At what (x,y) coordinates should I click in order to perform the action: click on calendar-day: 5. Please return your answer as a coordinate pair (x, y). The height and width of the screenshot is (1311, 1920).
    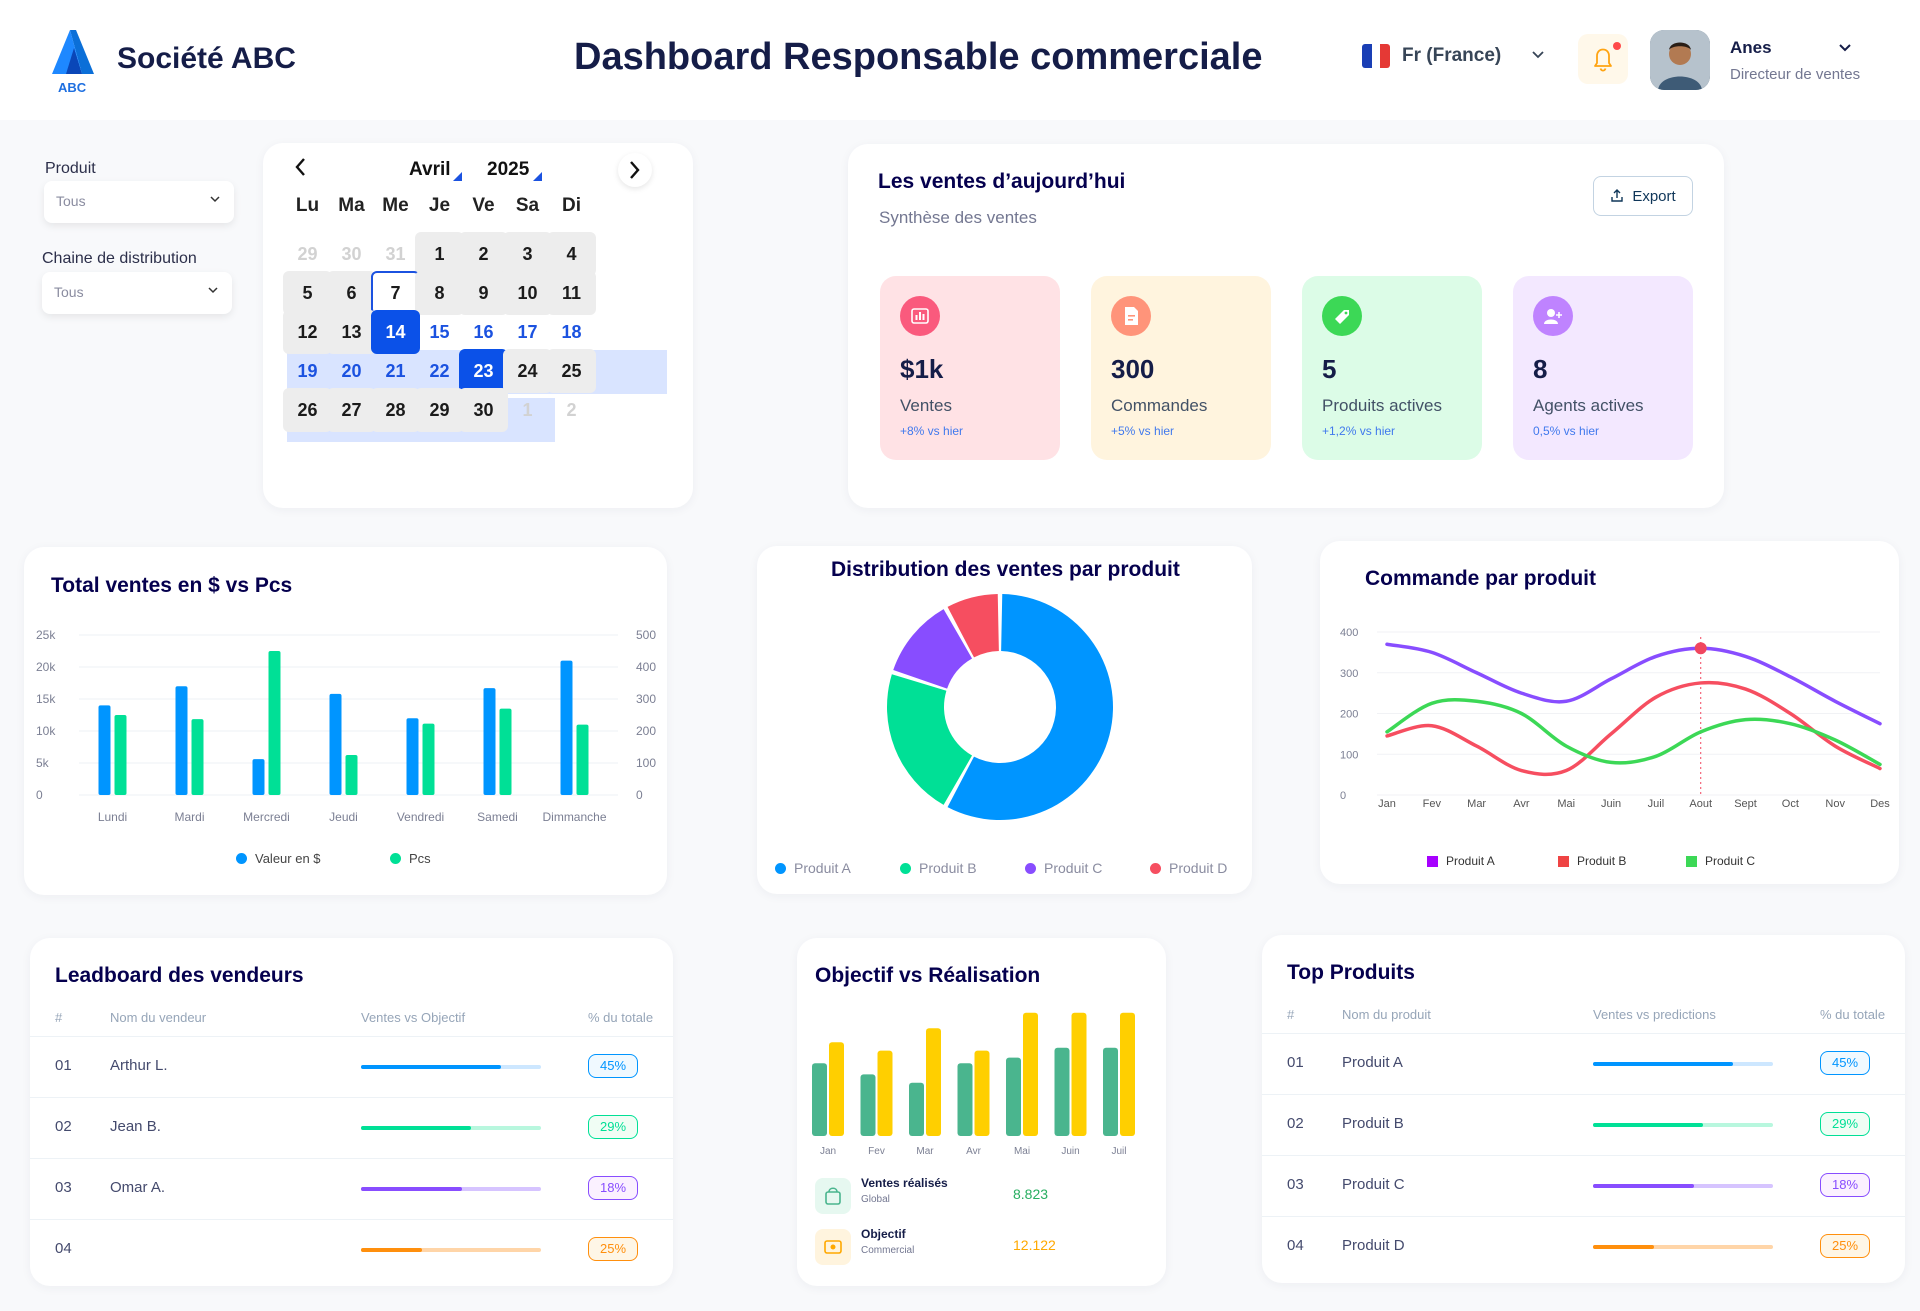
    Looking at the image, I should click on (307, 293).